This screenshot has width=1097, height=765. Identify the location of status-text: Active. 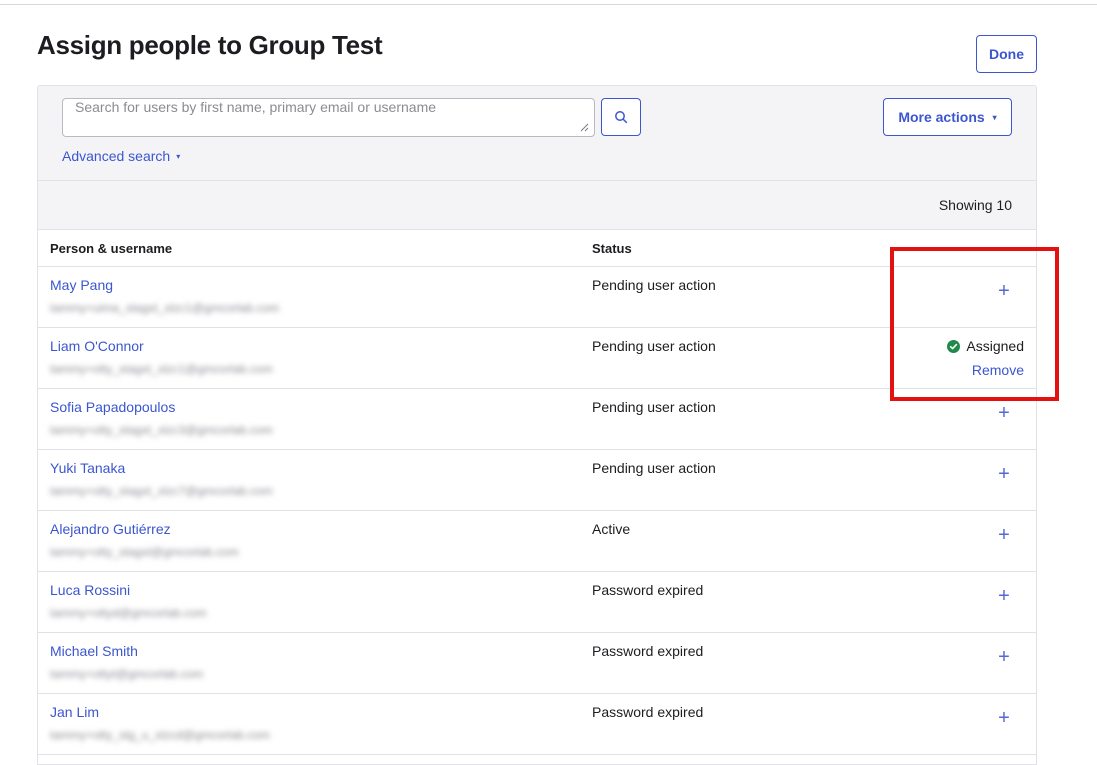
(611, 529).